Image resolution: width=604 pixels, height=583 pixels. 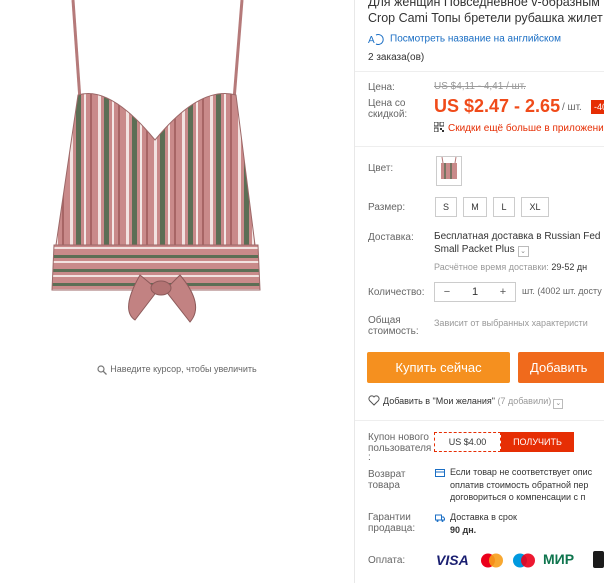 What do you see at coordinates (391, 237) in the screenshot?
I see `shipping-label: Доставка:` at bounding box center [391, 237].